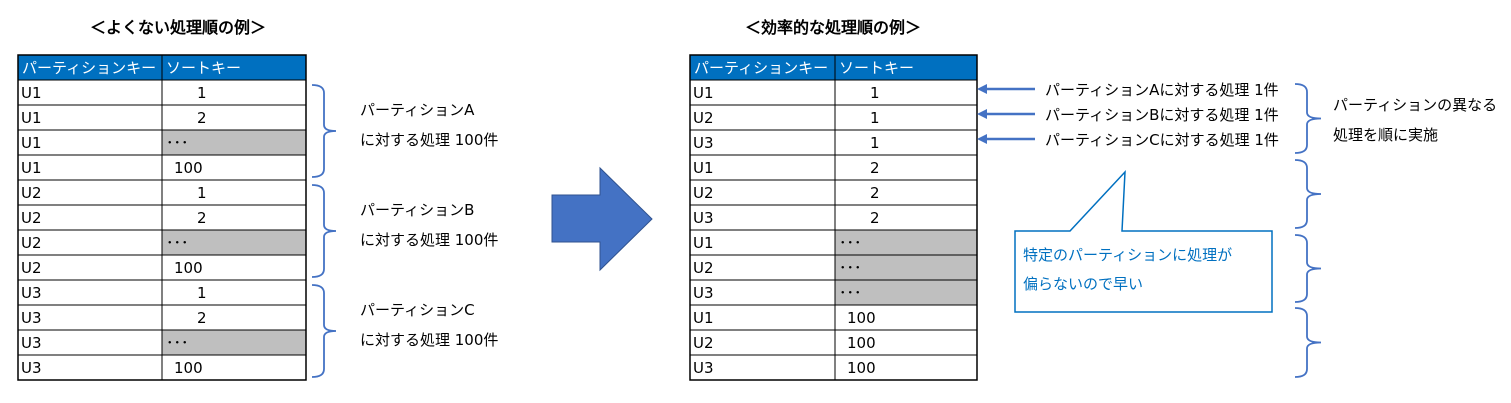 This screenshot has height=403, width=1511. Describe the element at coordinates (178, 27) in the screenshot. I see `left-title: ＜よくない処理順の例＞` at that location.